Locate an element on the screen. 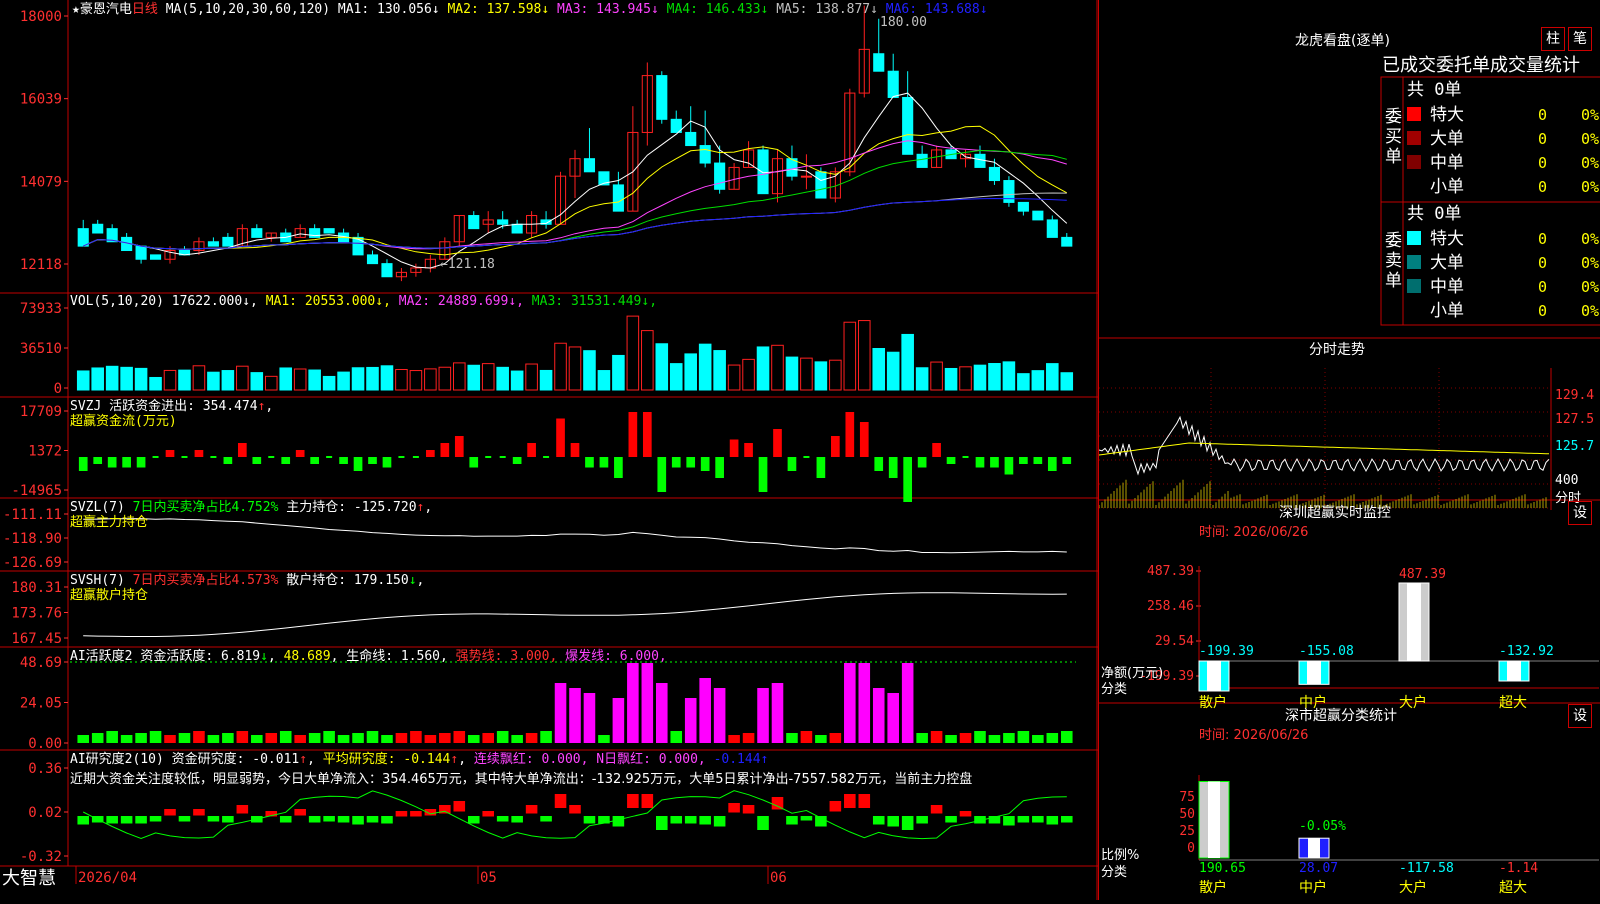  vol-tick-label: 36510 is located at coordinates (41, 349).